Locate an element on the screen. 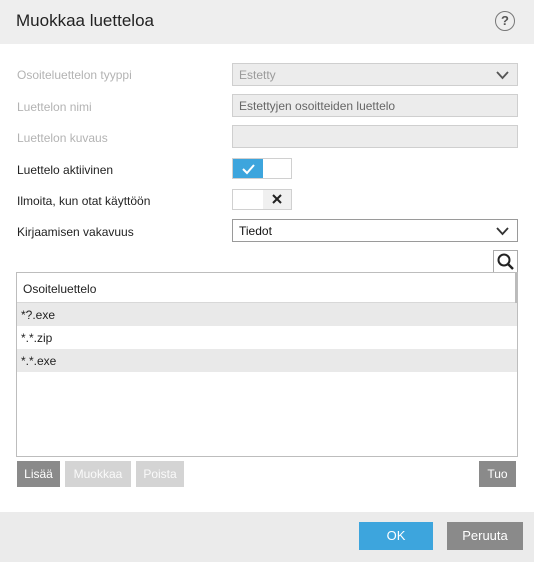 The height and width of the screenshot is (562, 534). list-active-toggle is located at coordinates (262, 168).